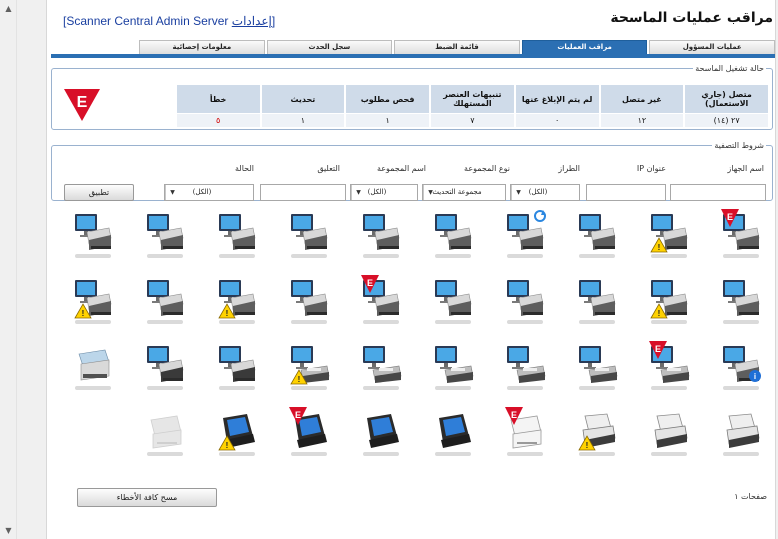 This screenshot has width=778, height=539. I want to click on status-header-3: تنبيهات العنصر المستهلك, so click(471, 99).